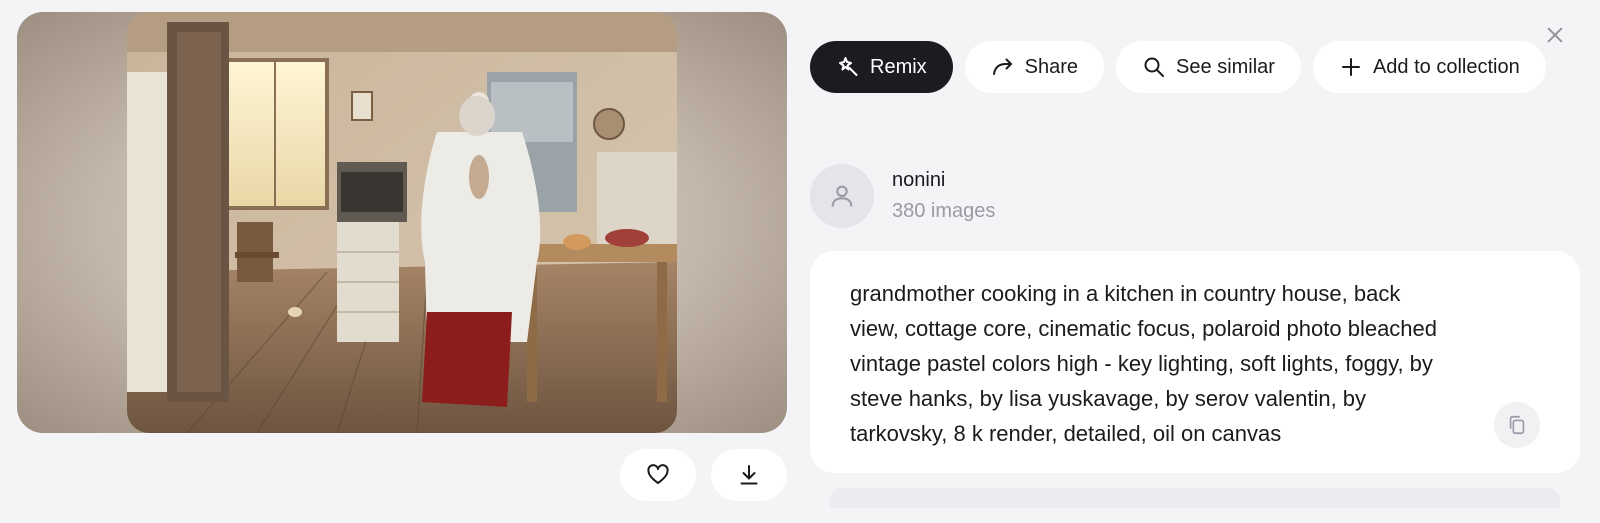 Image resolution: width=1600 pixels, height=523 pixels. Describe the element at coordinates (1051, 66) in the screenshot. I see `share-label: Share` at that location.